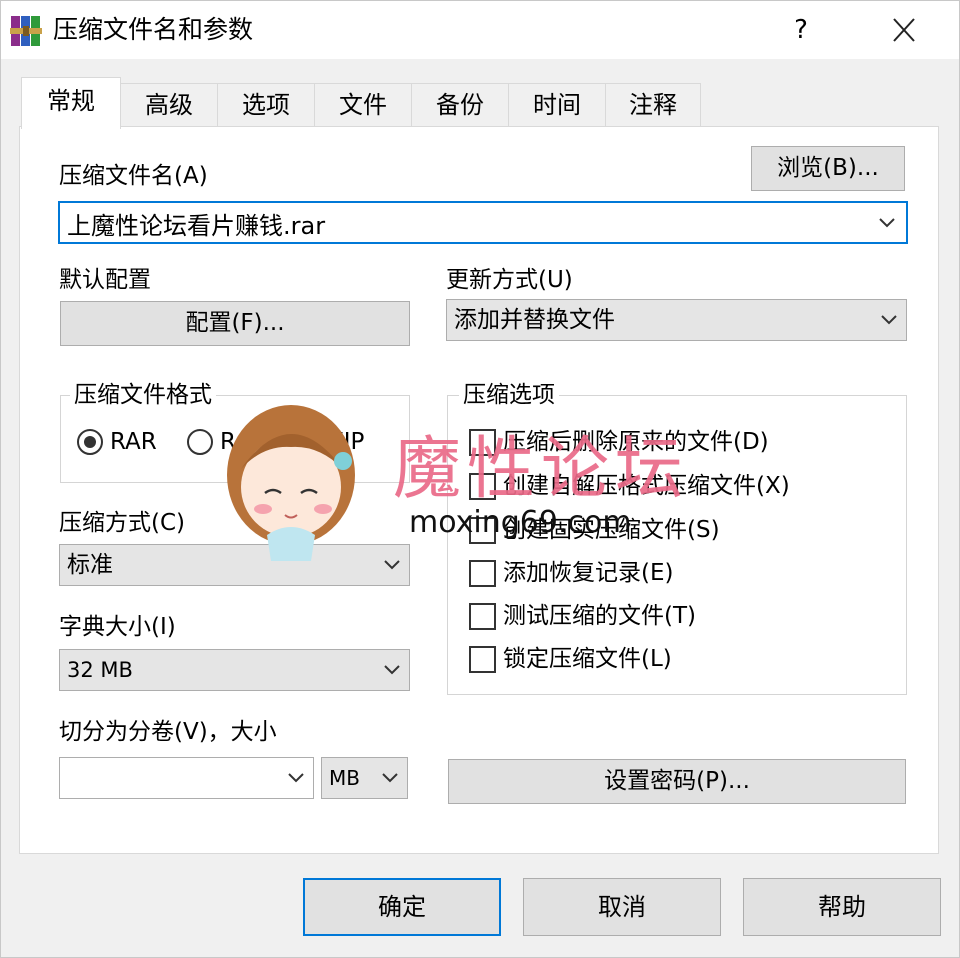 This screenshot has width=960, height=958. What do you see at coordinates (169, 105) in the screenshot?
I see `tab-advanced: 高级` at bounding box center [169, 105].